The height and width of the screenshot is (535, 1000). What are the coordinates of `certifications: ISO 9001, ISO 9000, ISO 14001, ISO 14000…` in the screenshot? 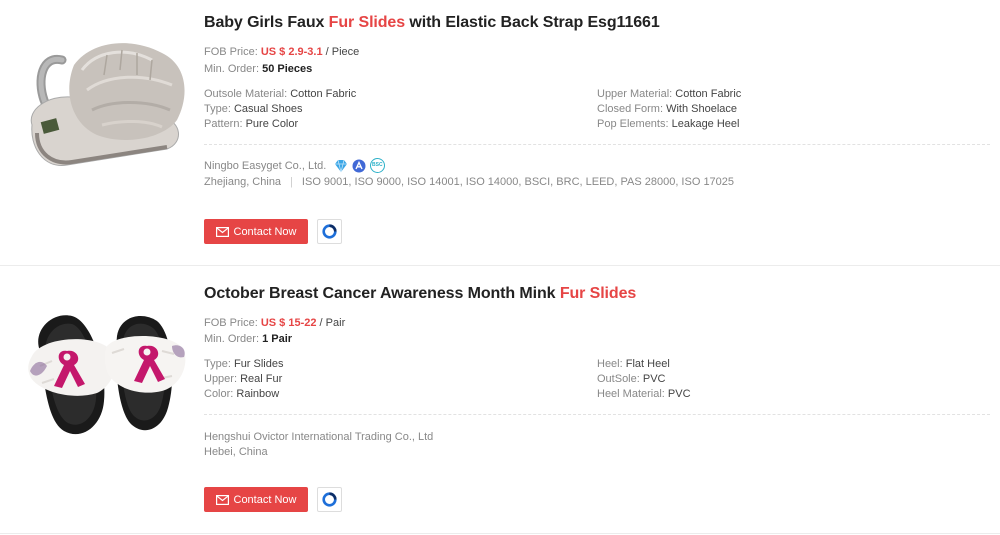 It's located at (518, 182).